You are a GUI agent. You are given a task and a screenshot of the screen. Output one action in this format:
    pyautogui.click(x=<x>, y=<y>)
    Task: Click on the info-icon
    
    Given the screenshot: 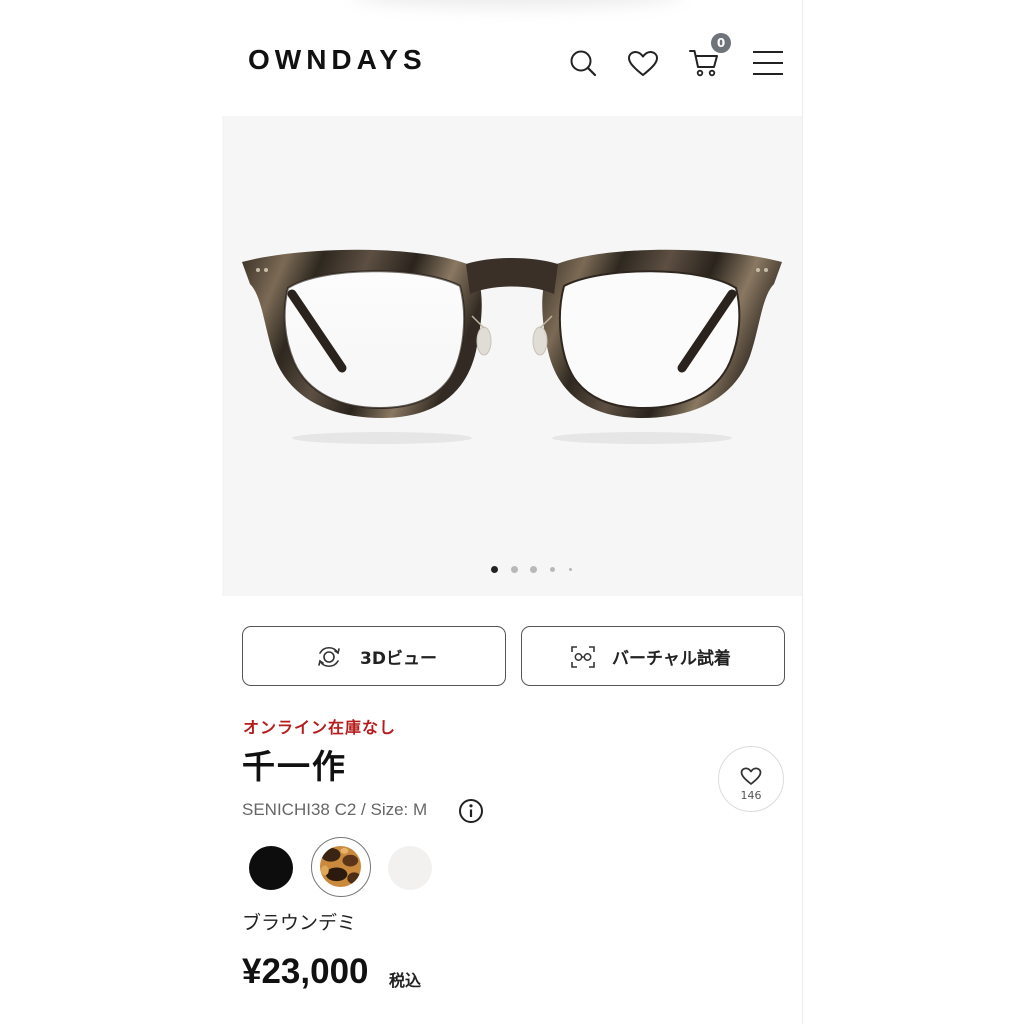 What is the action you would take?
    pyautogui.click(x=471, y=811)
    